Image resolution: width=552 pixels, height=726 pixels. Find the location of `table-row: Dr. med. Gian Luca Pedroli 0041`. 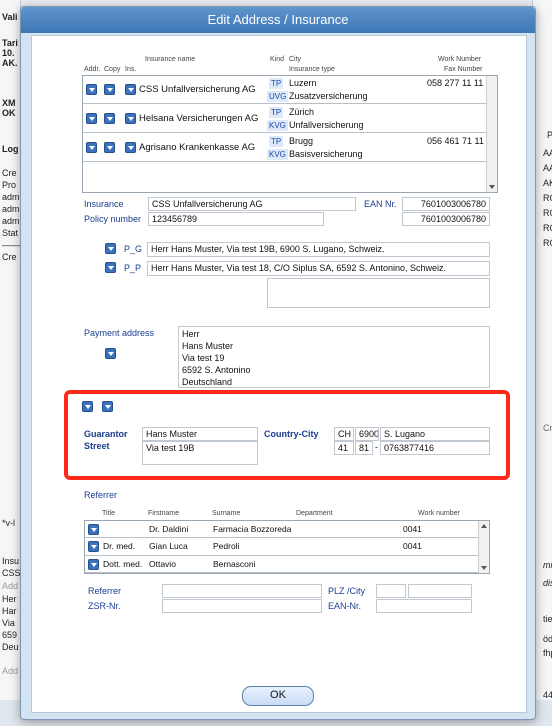

table-row: Dr. med. Gian Luca Pedroli 0041 is located at coordinates (282, 547).